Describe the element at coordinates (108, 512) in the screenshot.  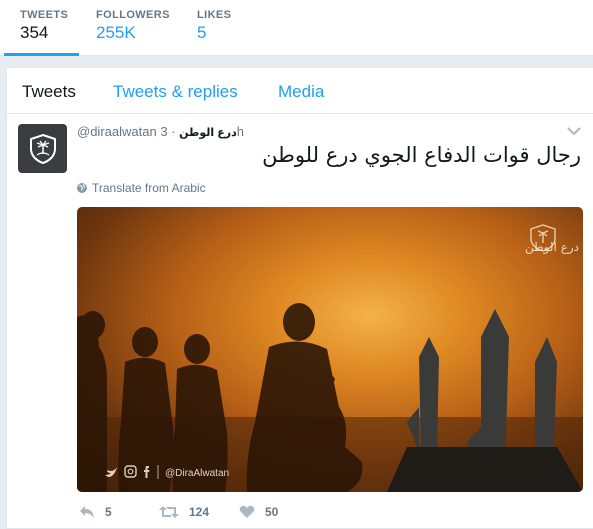
I see `reply-count: 5` at that location.